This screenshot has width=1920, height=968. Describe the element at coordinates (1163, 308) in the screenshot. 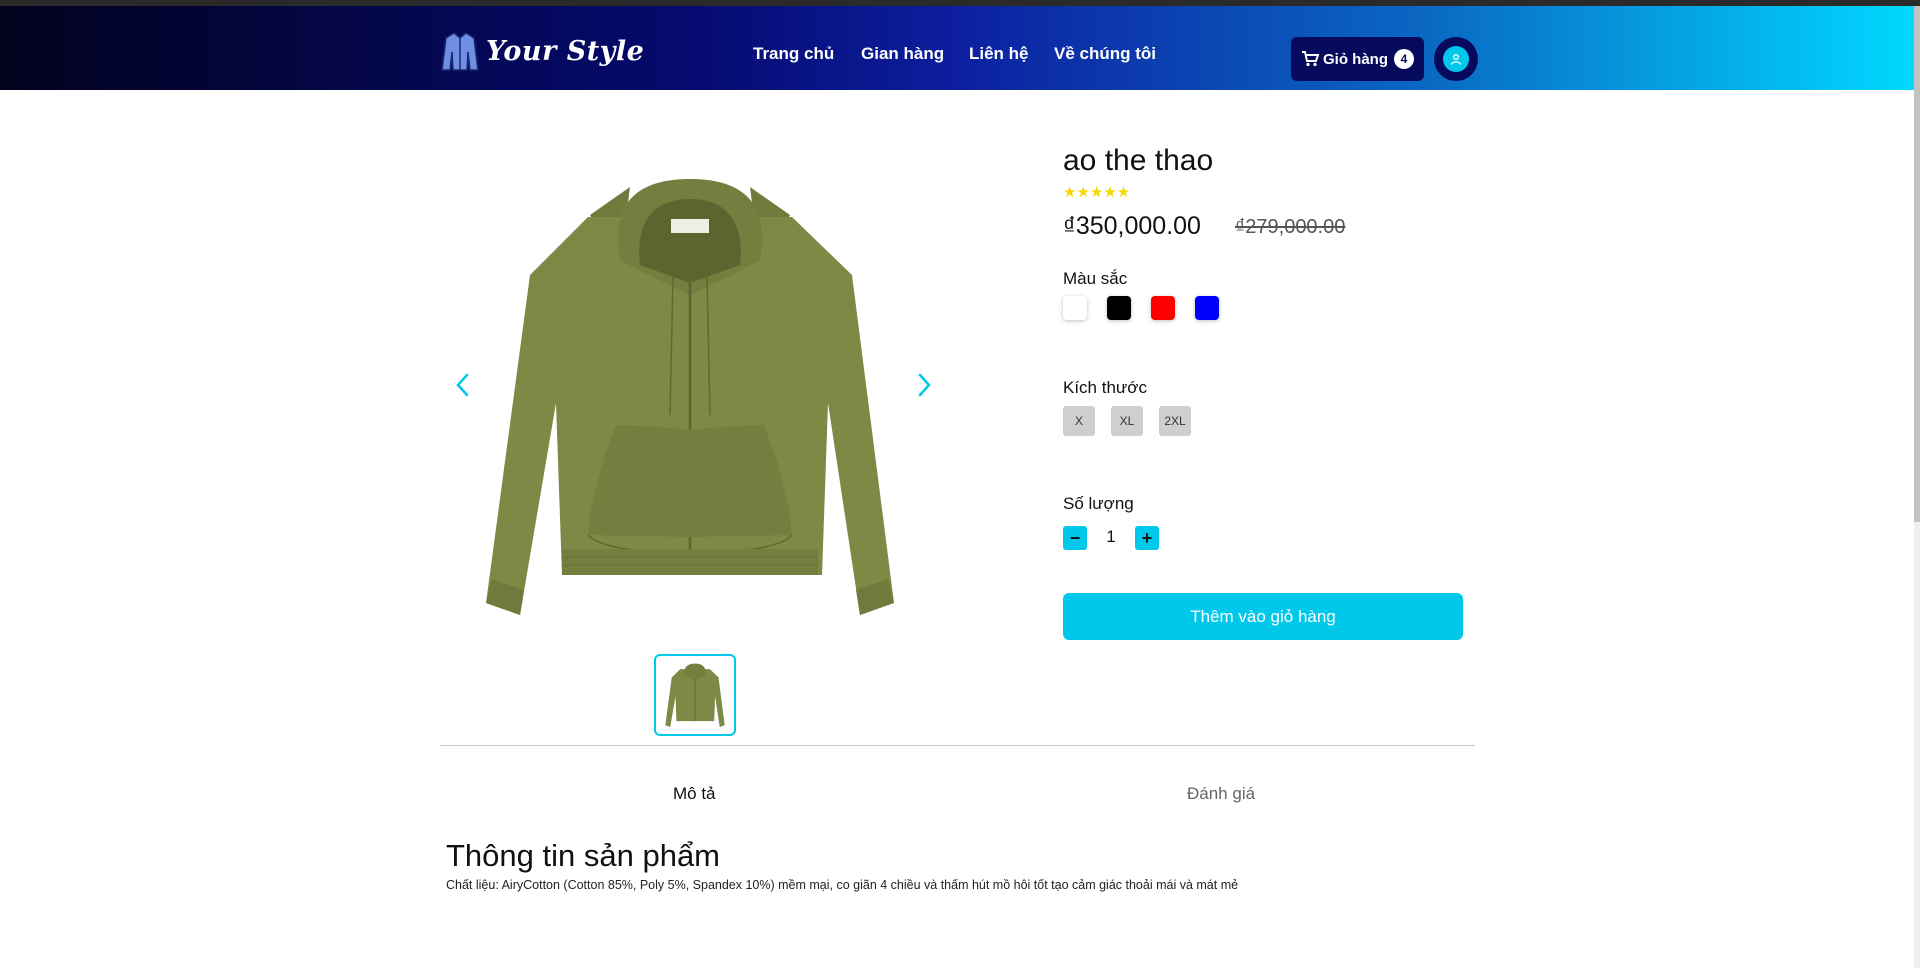

I see `color-swatch-red` at that location.